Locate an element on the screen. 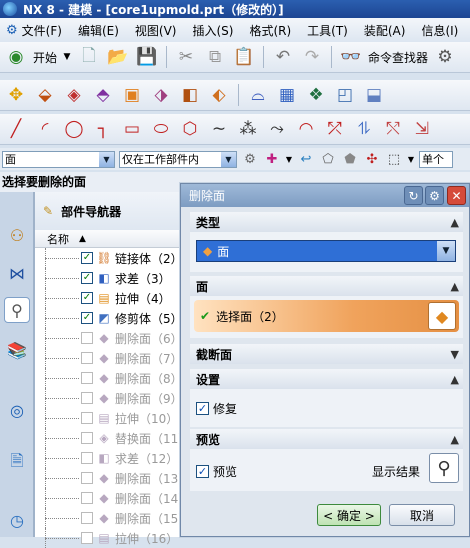  show-result-search-icon: ⚲ is located at coordinates (444, 468).